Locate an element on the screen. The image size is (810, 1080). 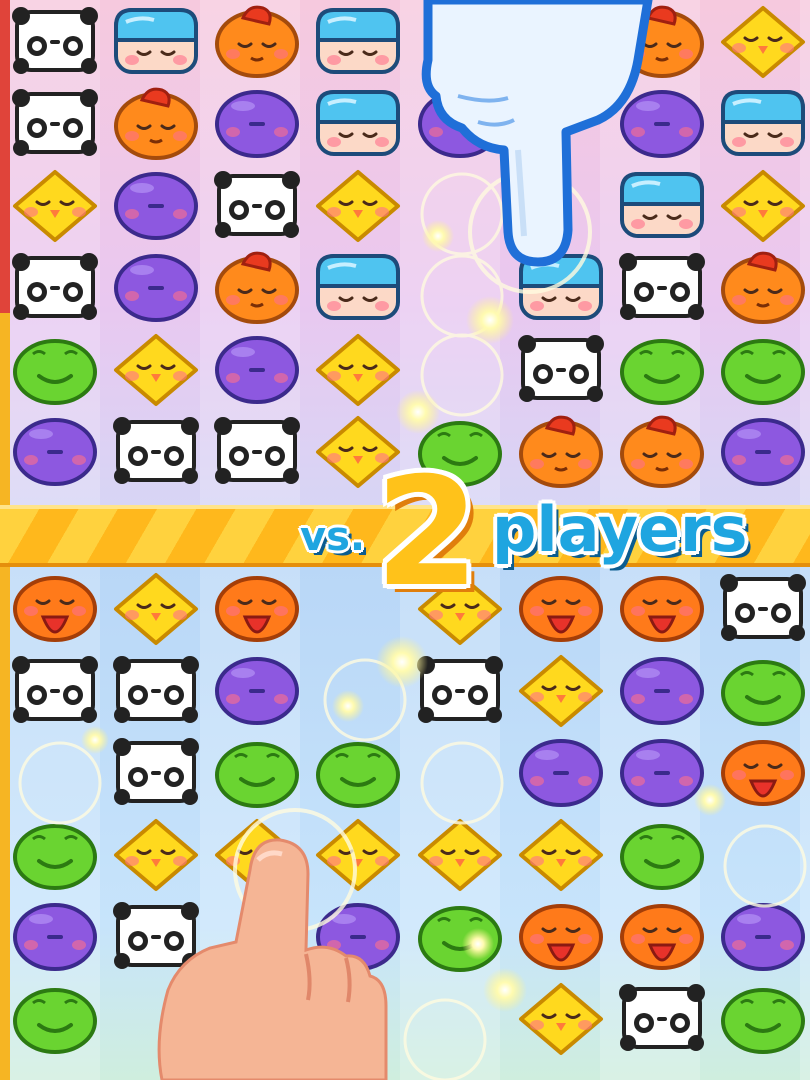
top-player-timer-bar is located at coordinates (5, 252).